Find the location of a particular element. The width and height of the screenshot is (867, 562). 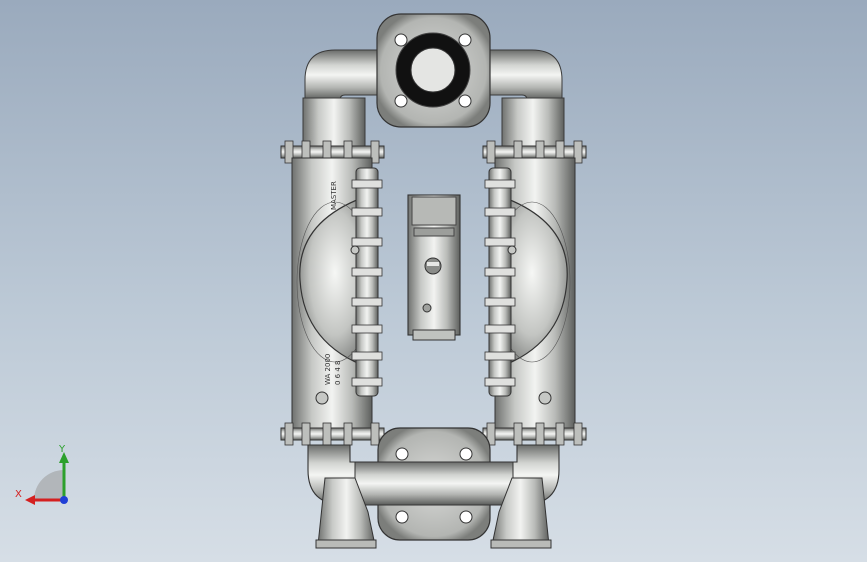

x-axis-label: X is located at coordinates (18, 494).